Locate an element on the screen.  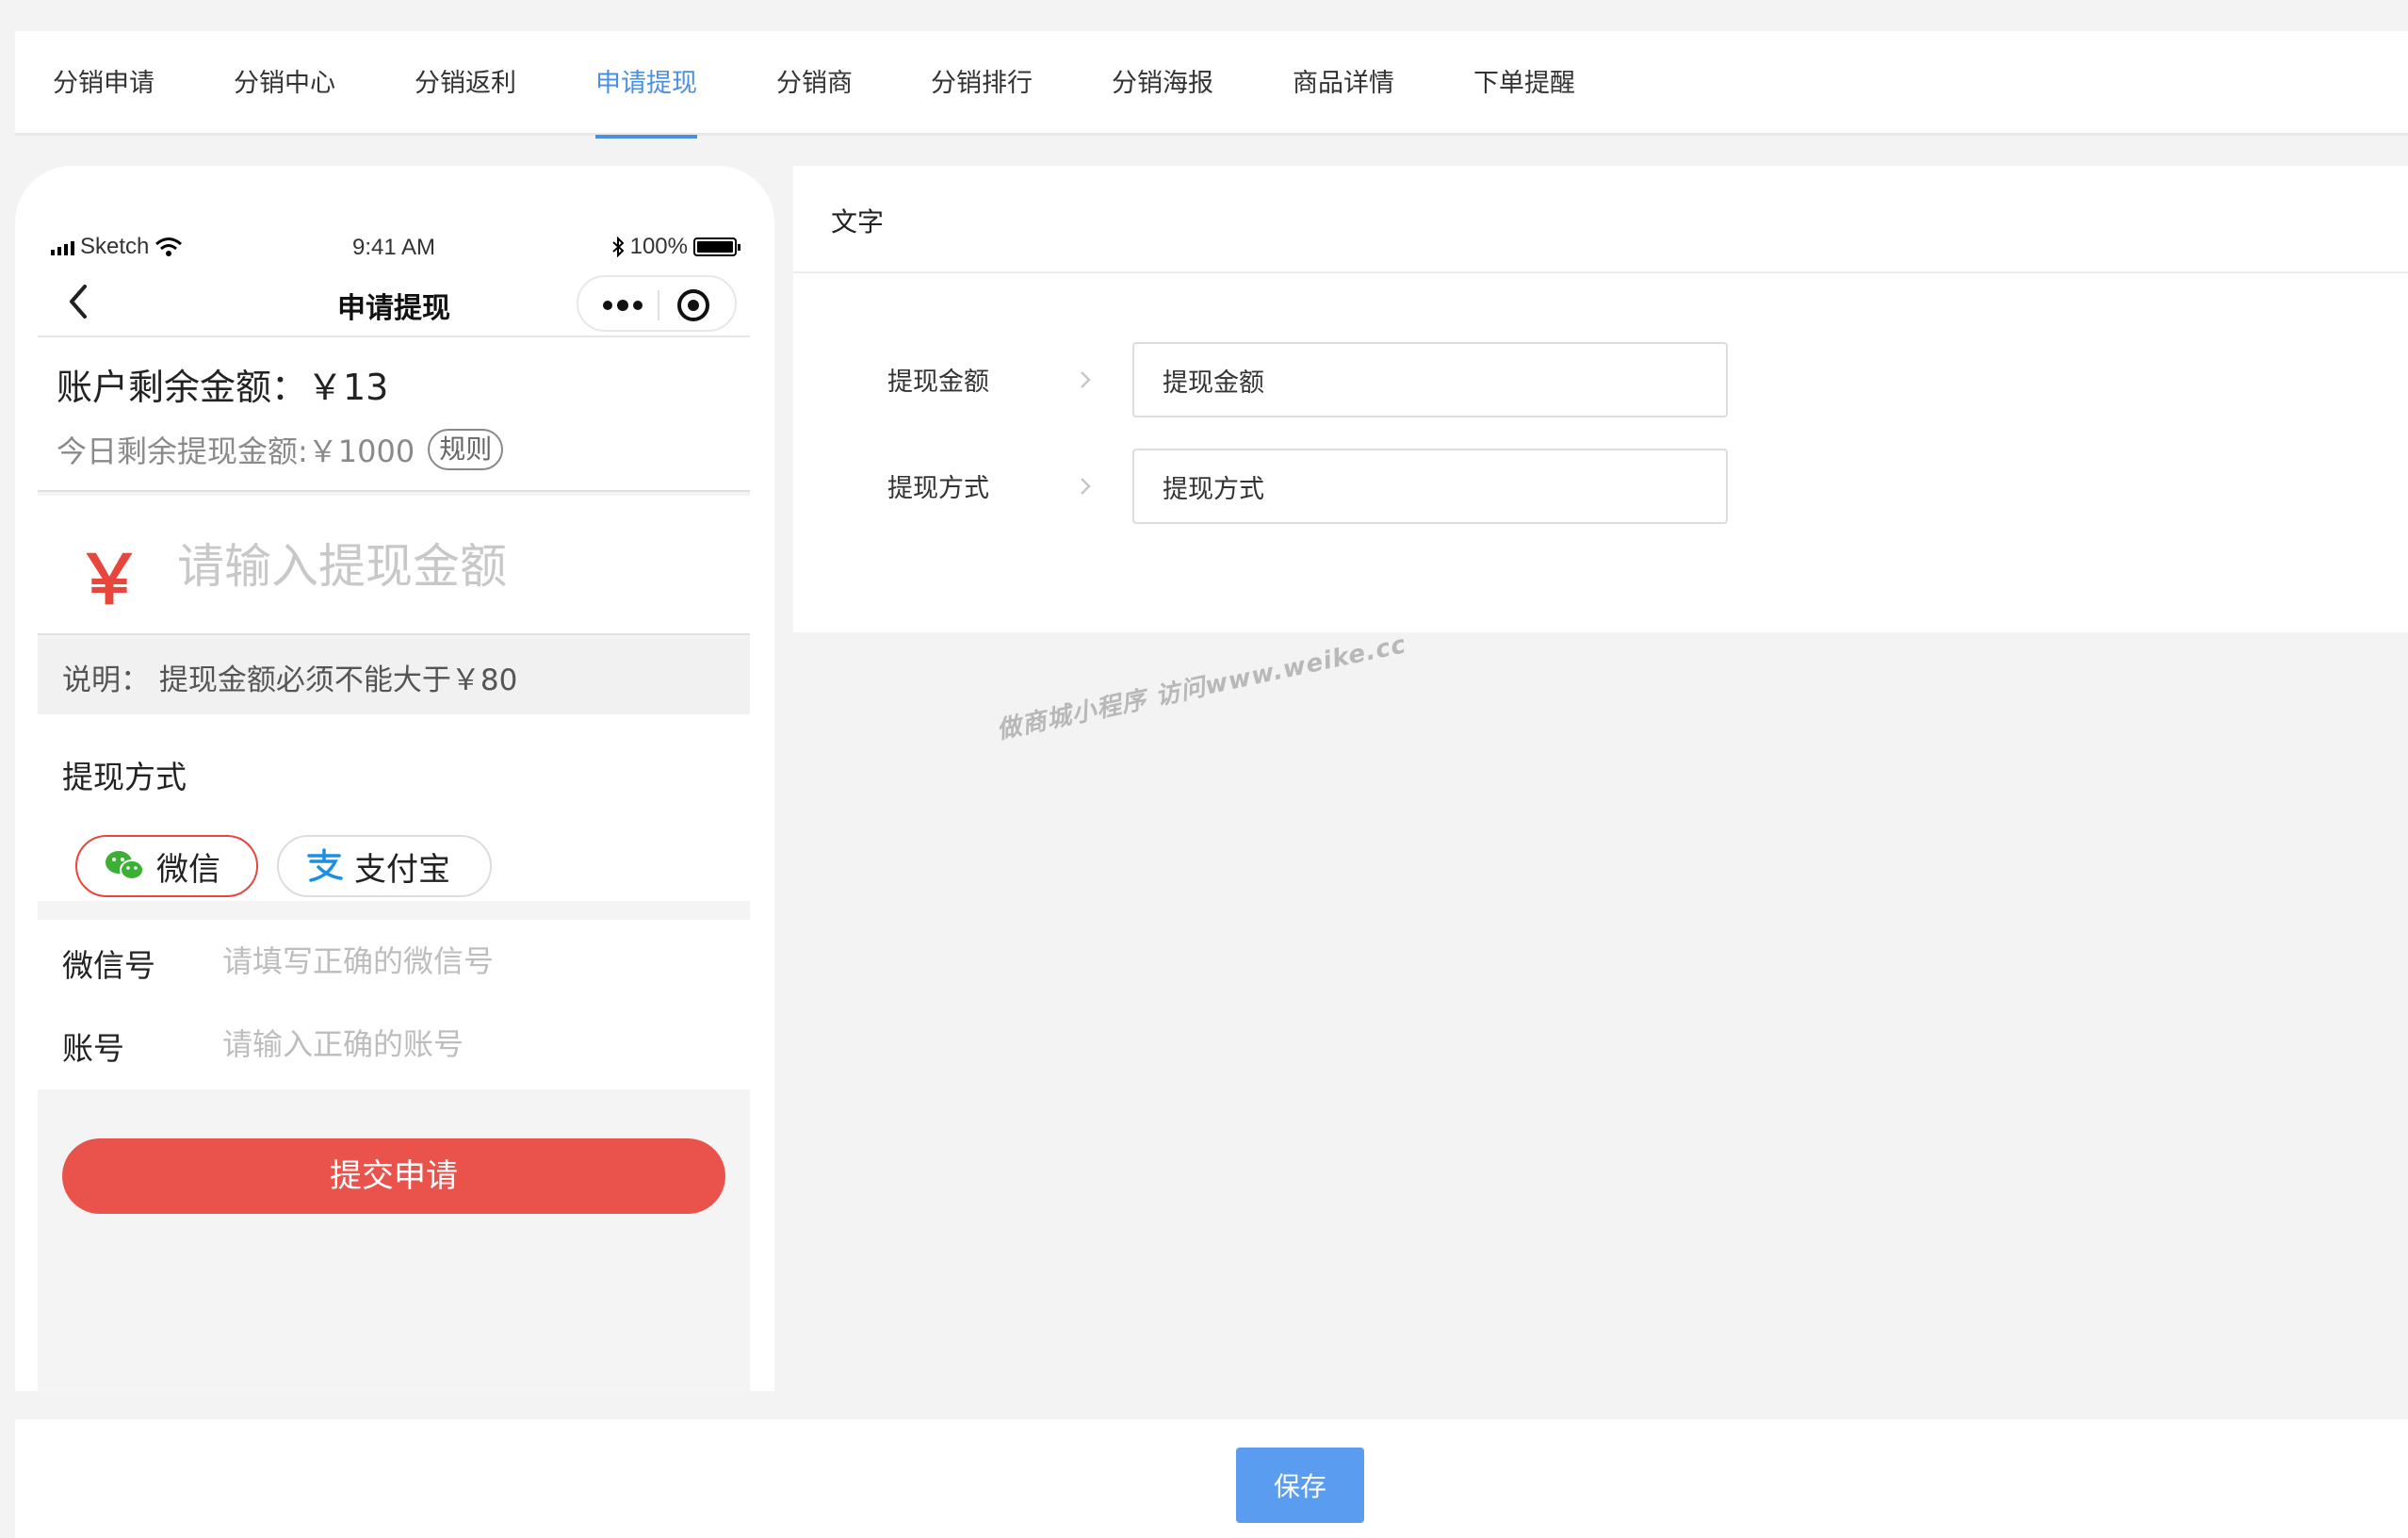
capsule-divider is located at coordinates (659, 305).